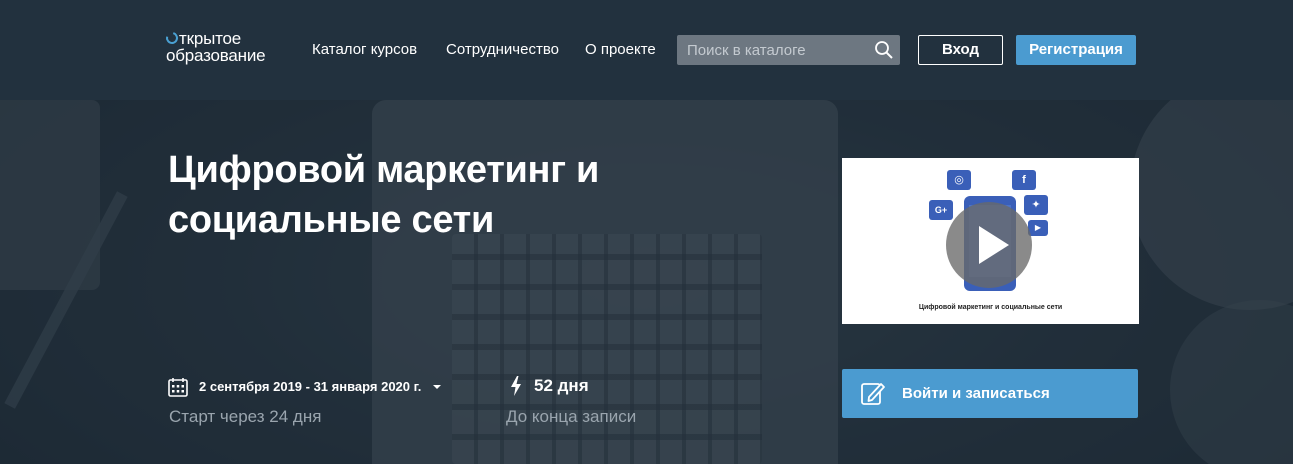 This screenshot has height=464, width=1293. Describe the element at coordinates (772, 50) in the screenshot. I see `search-input` at that location.